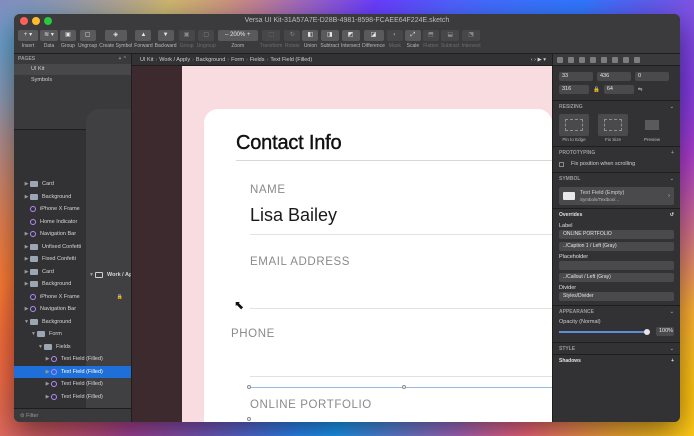 This screenshot has width=694, height=436. I want to click on opacity-field: 100%, so click(665, 331).